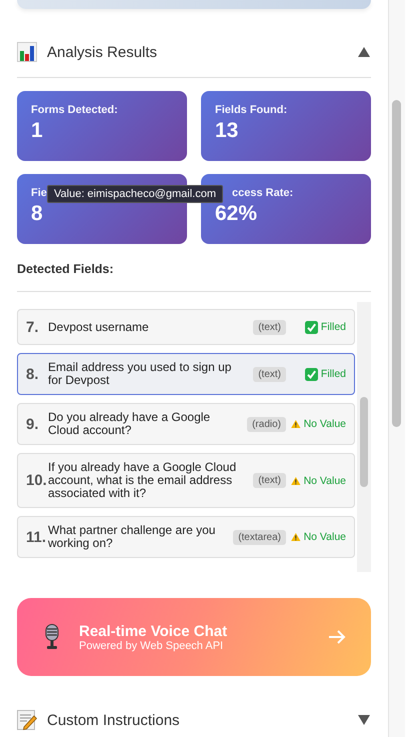 This screenshot has width=406, height=737. I want to click on section-header: Analysis Results, so click(194, 52).